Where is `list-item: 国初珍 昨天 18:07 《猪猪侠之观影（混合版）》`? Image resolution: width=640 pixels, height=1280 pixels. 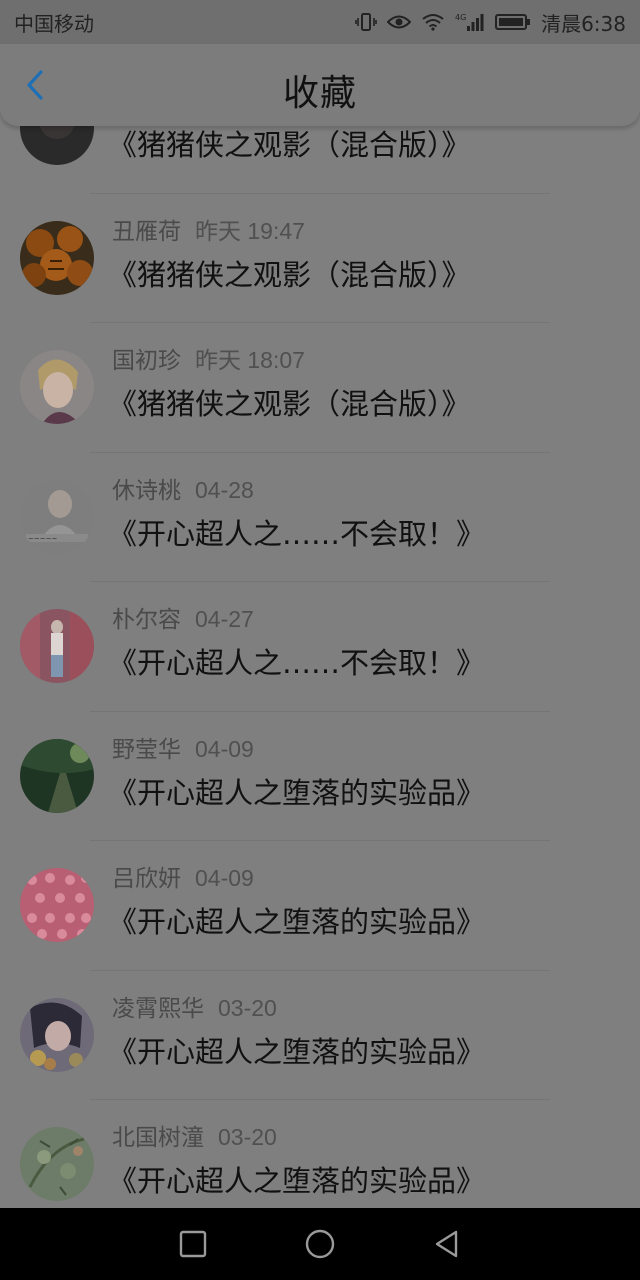
list-item: 国初珍 昨天 18:07 《猪猪侠之观影（混合版）》 is located at coordinates (320, 388).